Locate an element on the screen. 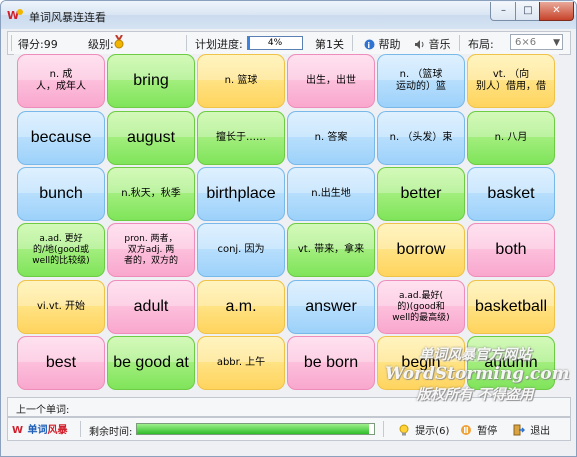  time-remaining-label: 剩余时间: is located at coordinates (111, 432).